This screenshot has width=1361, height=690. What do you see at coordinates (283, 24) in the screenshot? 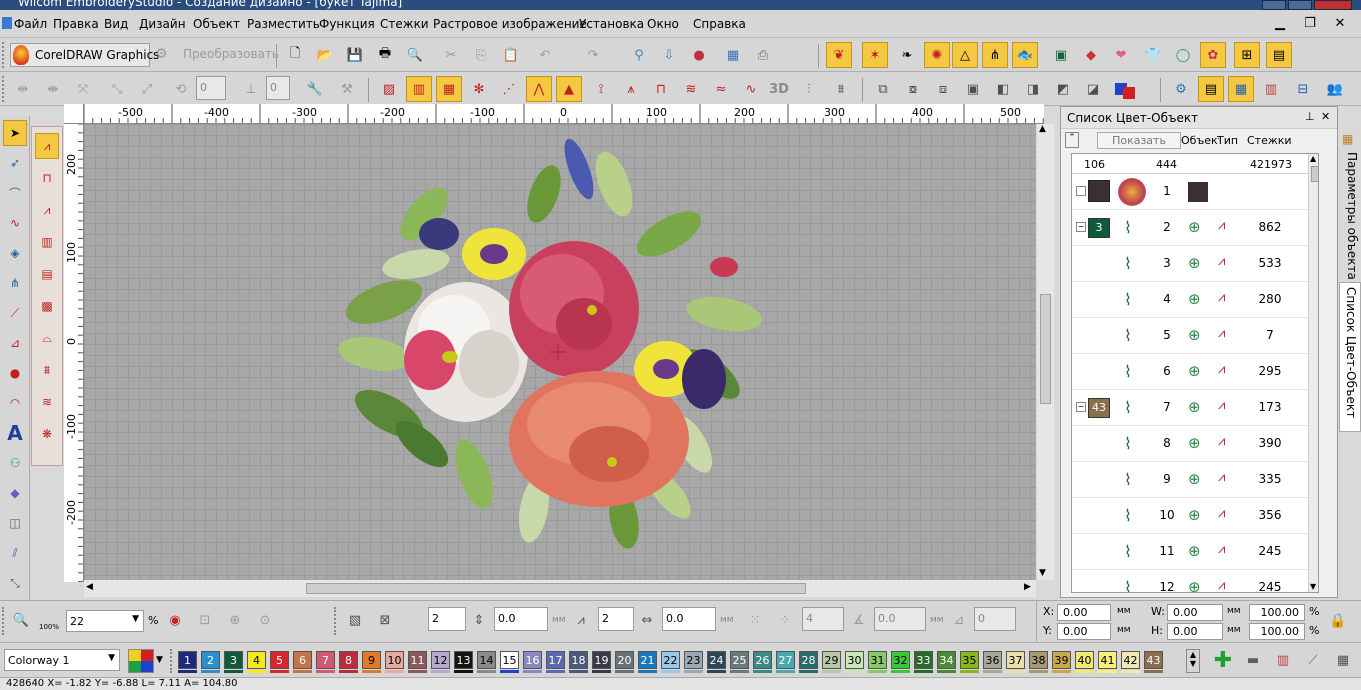
I see `menu-arrange: Разместить` at bounding box center [283, 24].